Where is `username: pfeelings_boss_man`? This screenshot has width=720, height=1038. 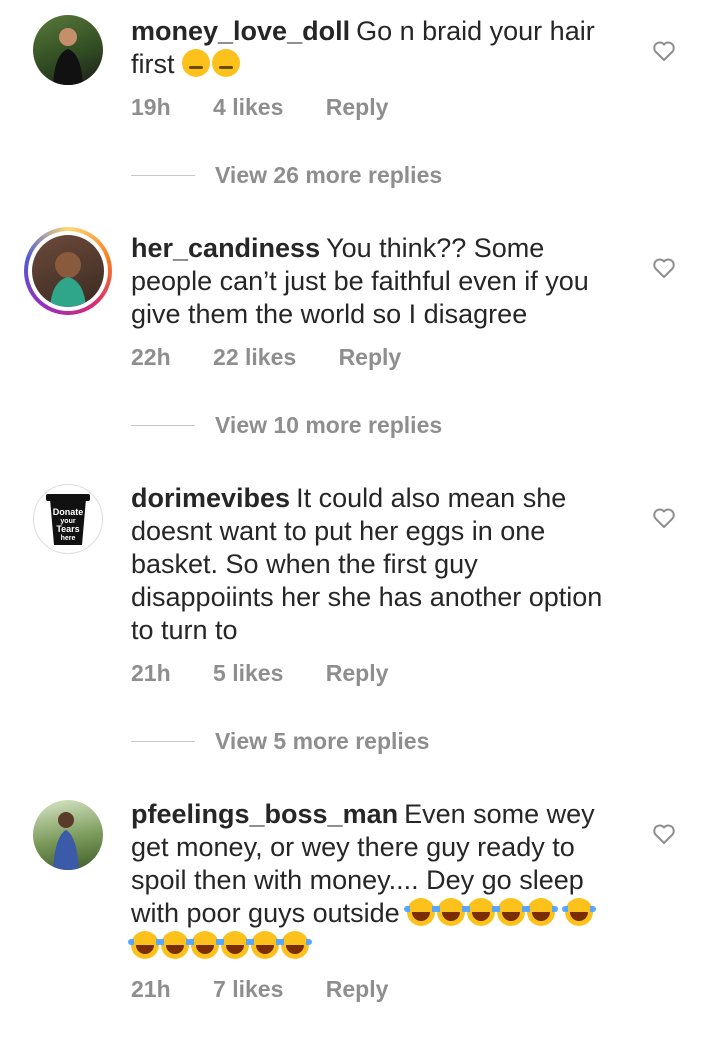 username: pfeelings_boss_man is located at coordinates (264, 814).